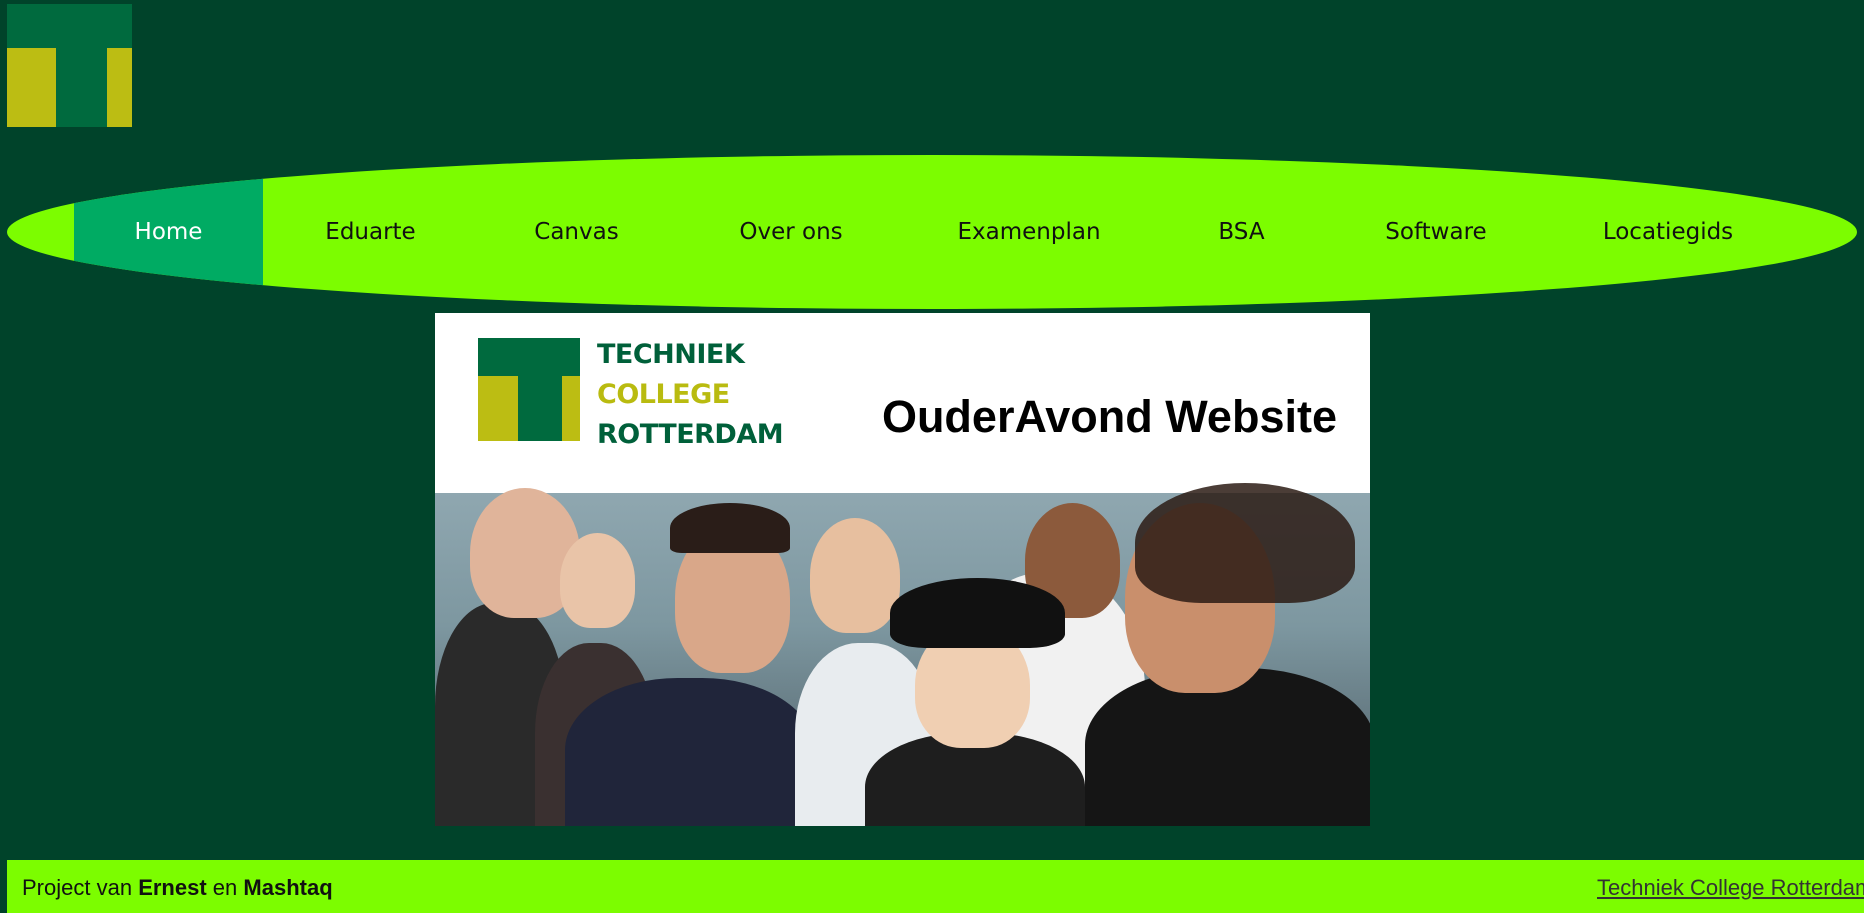  What do you see at coordinates (77, 887) in the screenshot?
I see `footer-prefix: Project van` at bounding box center [77, 887].